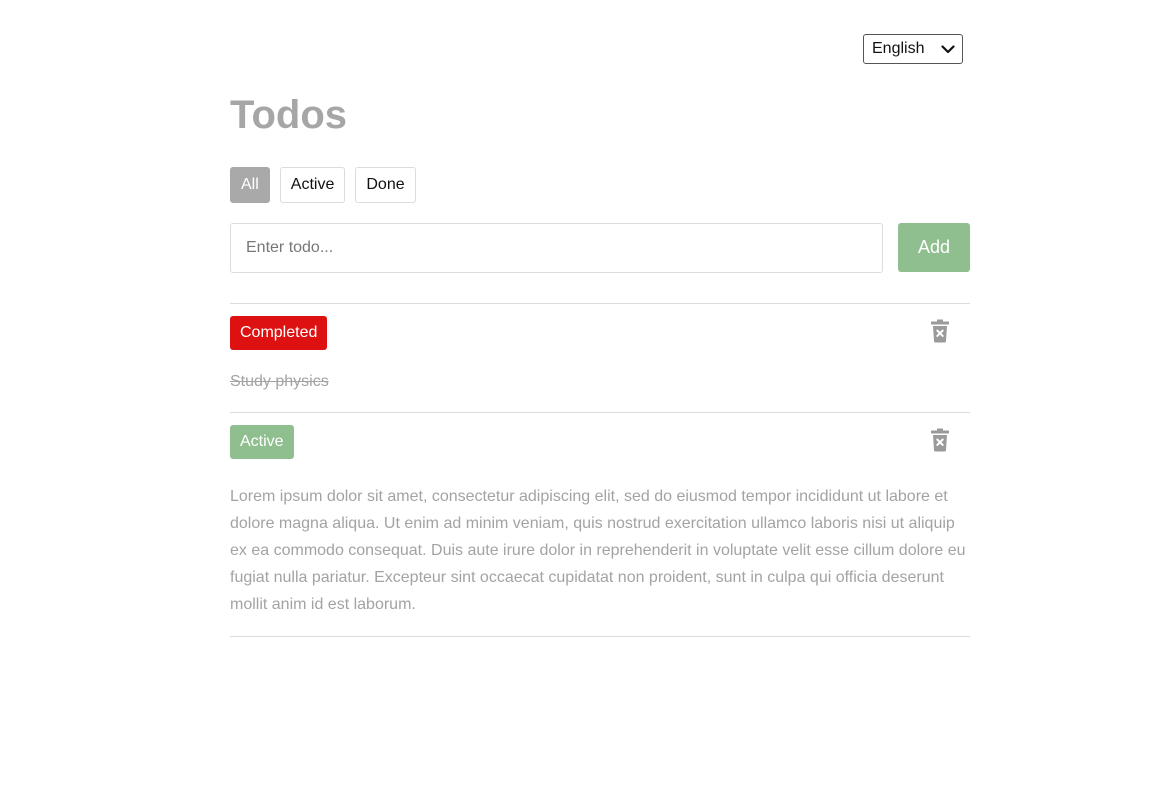 The image size is (1166, 786). Describe the element at coordinates (312, 185) in the screenshot. I see `filter-active-button: Active` at that location.